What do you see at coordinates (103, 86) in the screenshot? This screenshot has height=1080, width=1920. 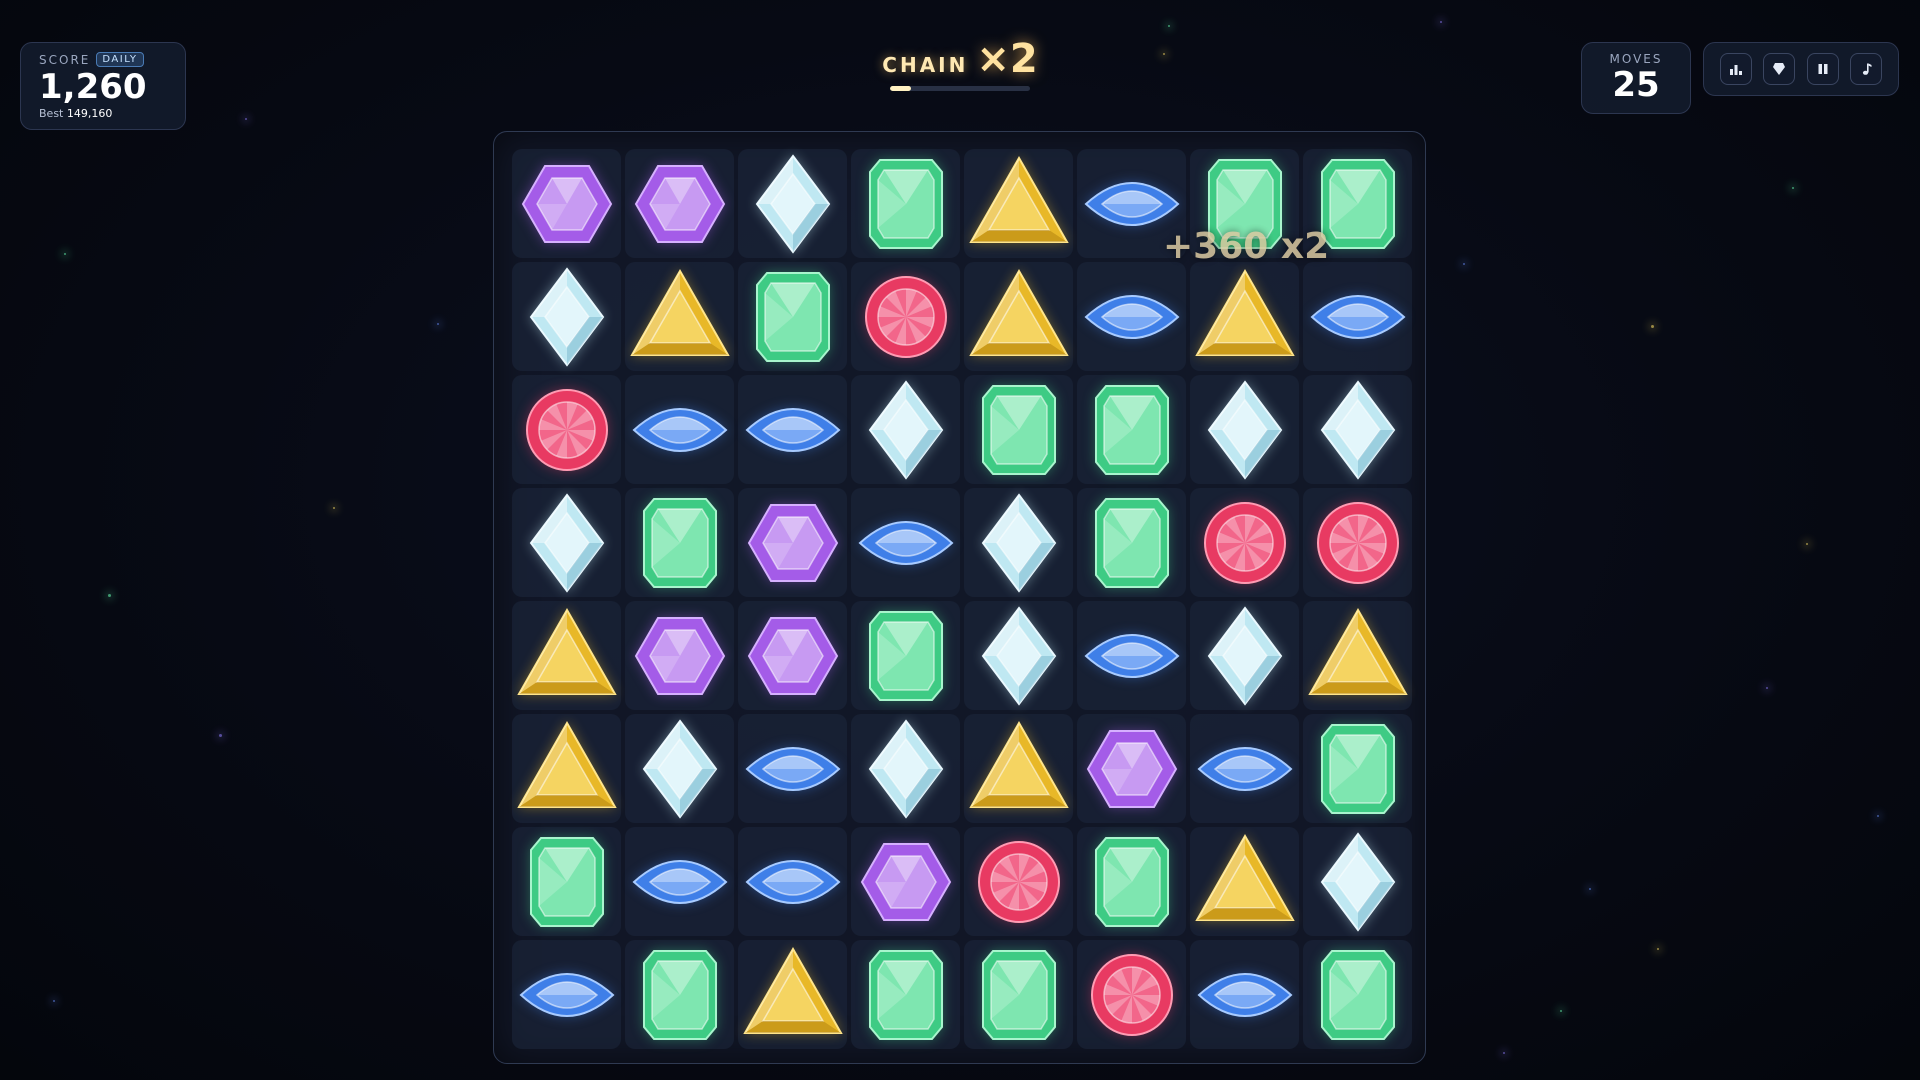 I see `score-panel: SCORE DAILY 1,260 Best 149,160` at bounding box center [103, 86].